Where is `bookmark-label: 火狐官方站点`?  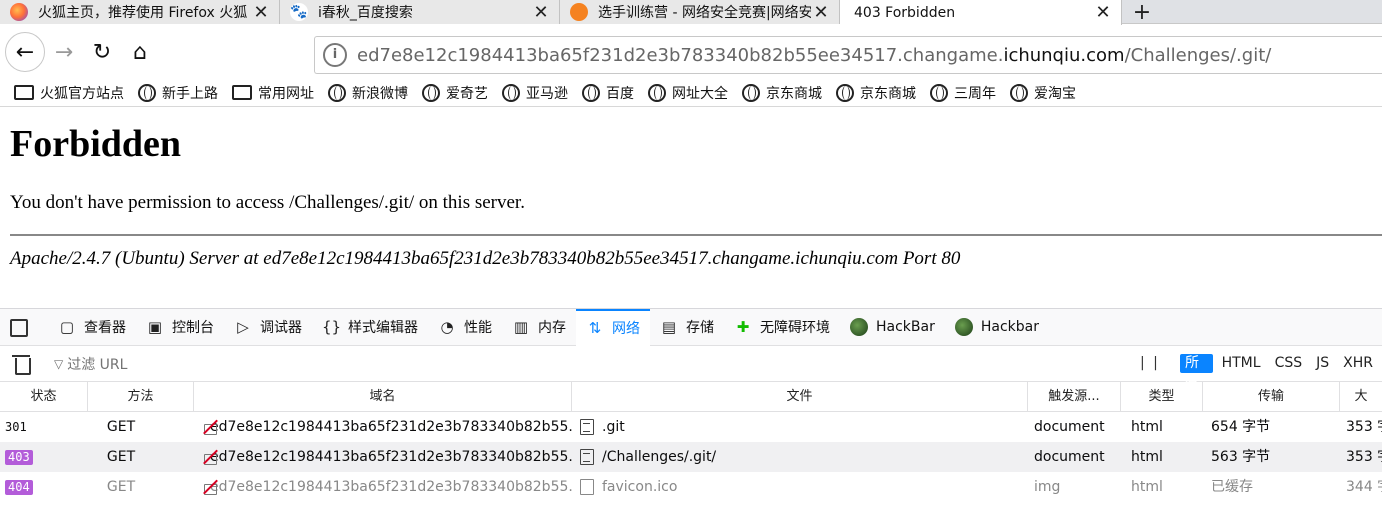
bookmark-label: 火狐官方站点 is located at coordinates (82, 93).